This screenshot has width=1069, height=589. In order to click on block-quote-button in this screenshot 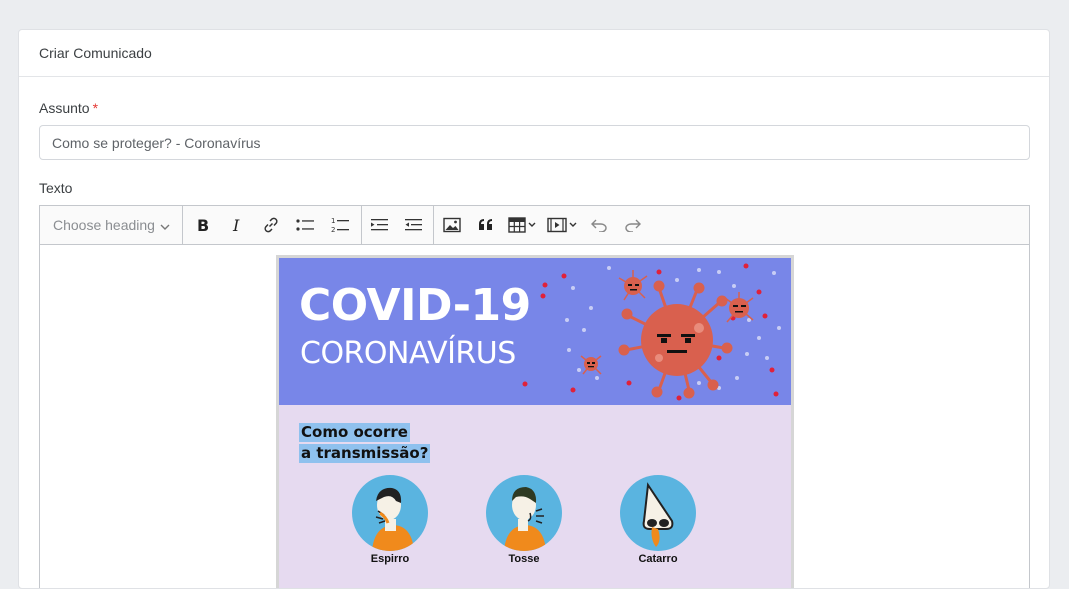, I will do `click(486, 225)`.